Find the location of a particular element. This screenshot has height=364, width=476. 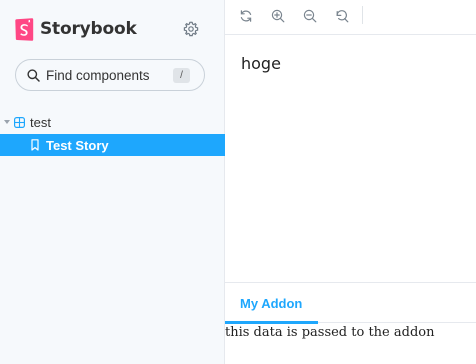

tab-label: My Addon is located at coordinates (271, 303).